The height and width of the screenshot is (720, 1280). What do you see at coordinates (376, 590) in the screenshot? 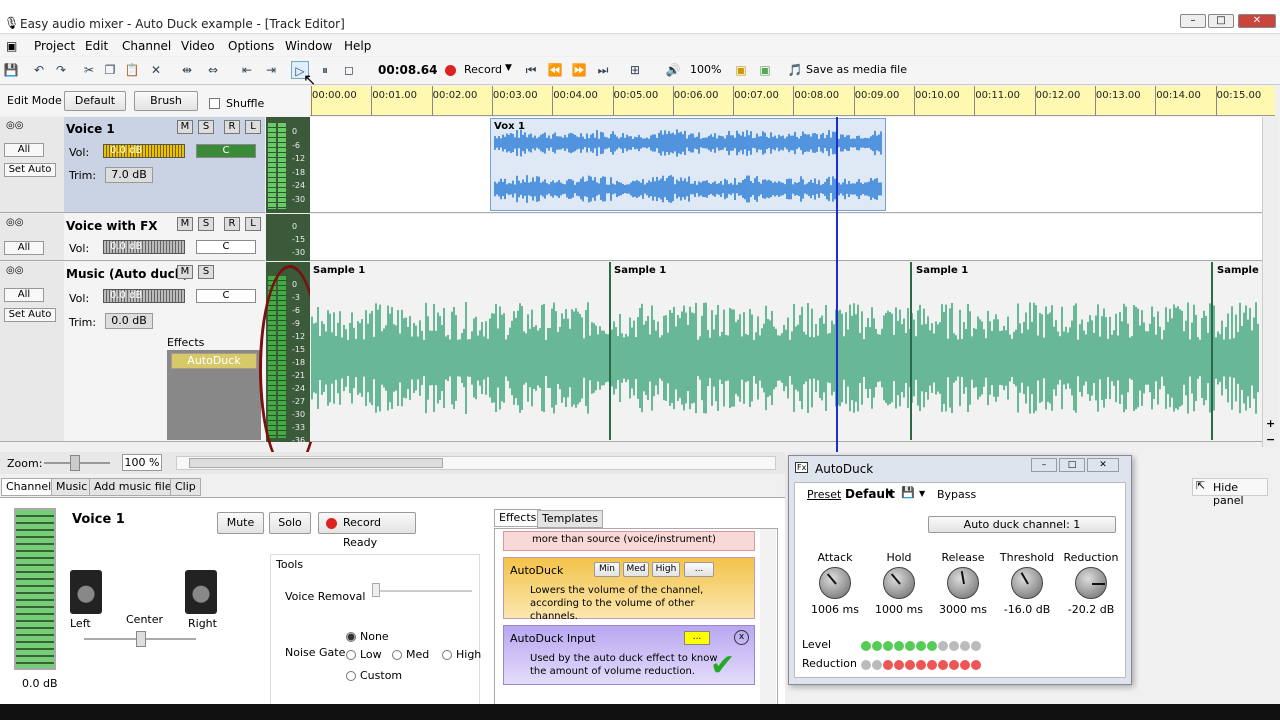
I see `voice-removal-thumb` at bounding box center [376, 590].